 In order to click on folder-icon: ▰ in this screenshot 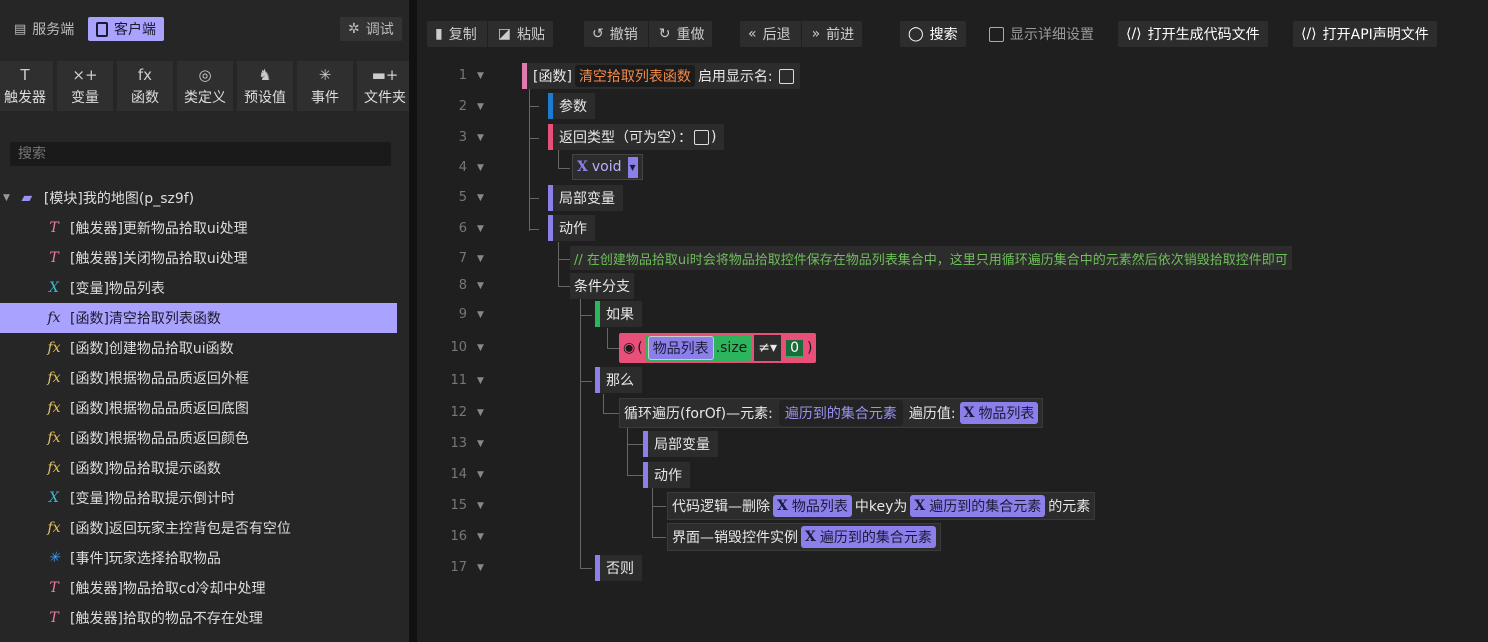, I will do `click(27, 198)`.